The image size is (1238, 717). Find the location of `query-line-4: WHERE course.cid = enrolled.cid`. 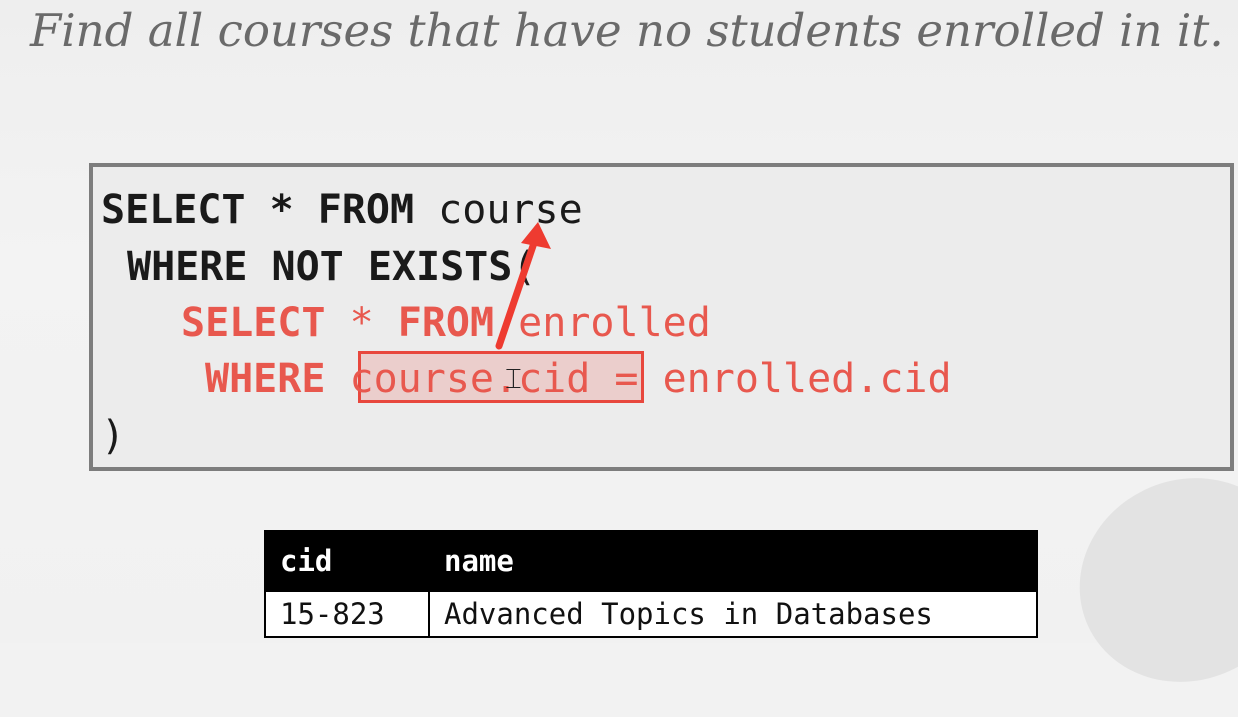

query-line-4: WHERE course.cid = enrolled.cid is located at coordinates (578, 379).